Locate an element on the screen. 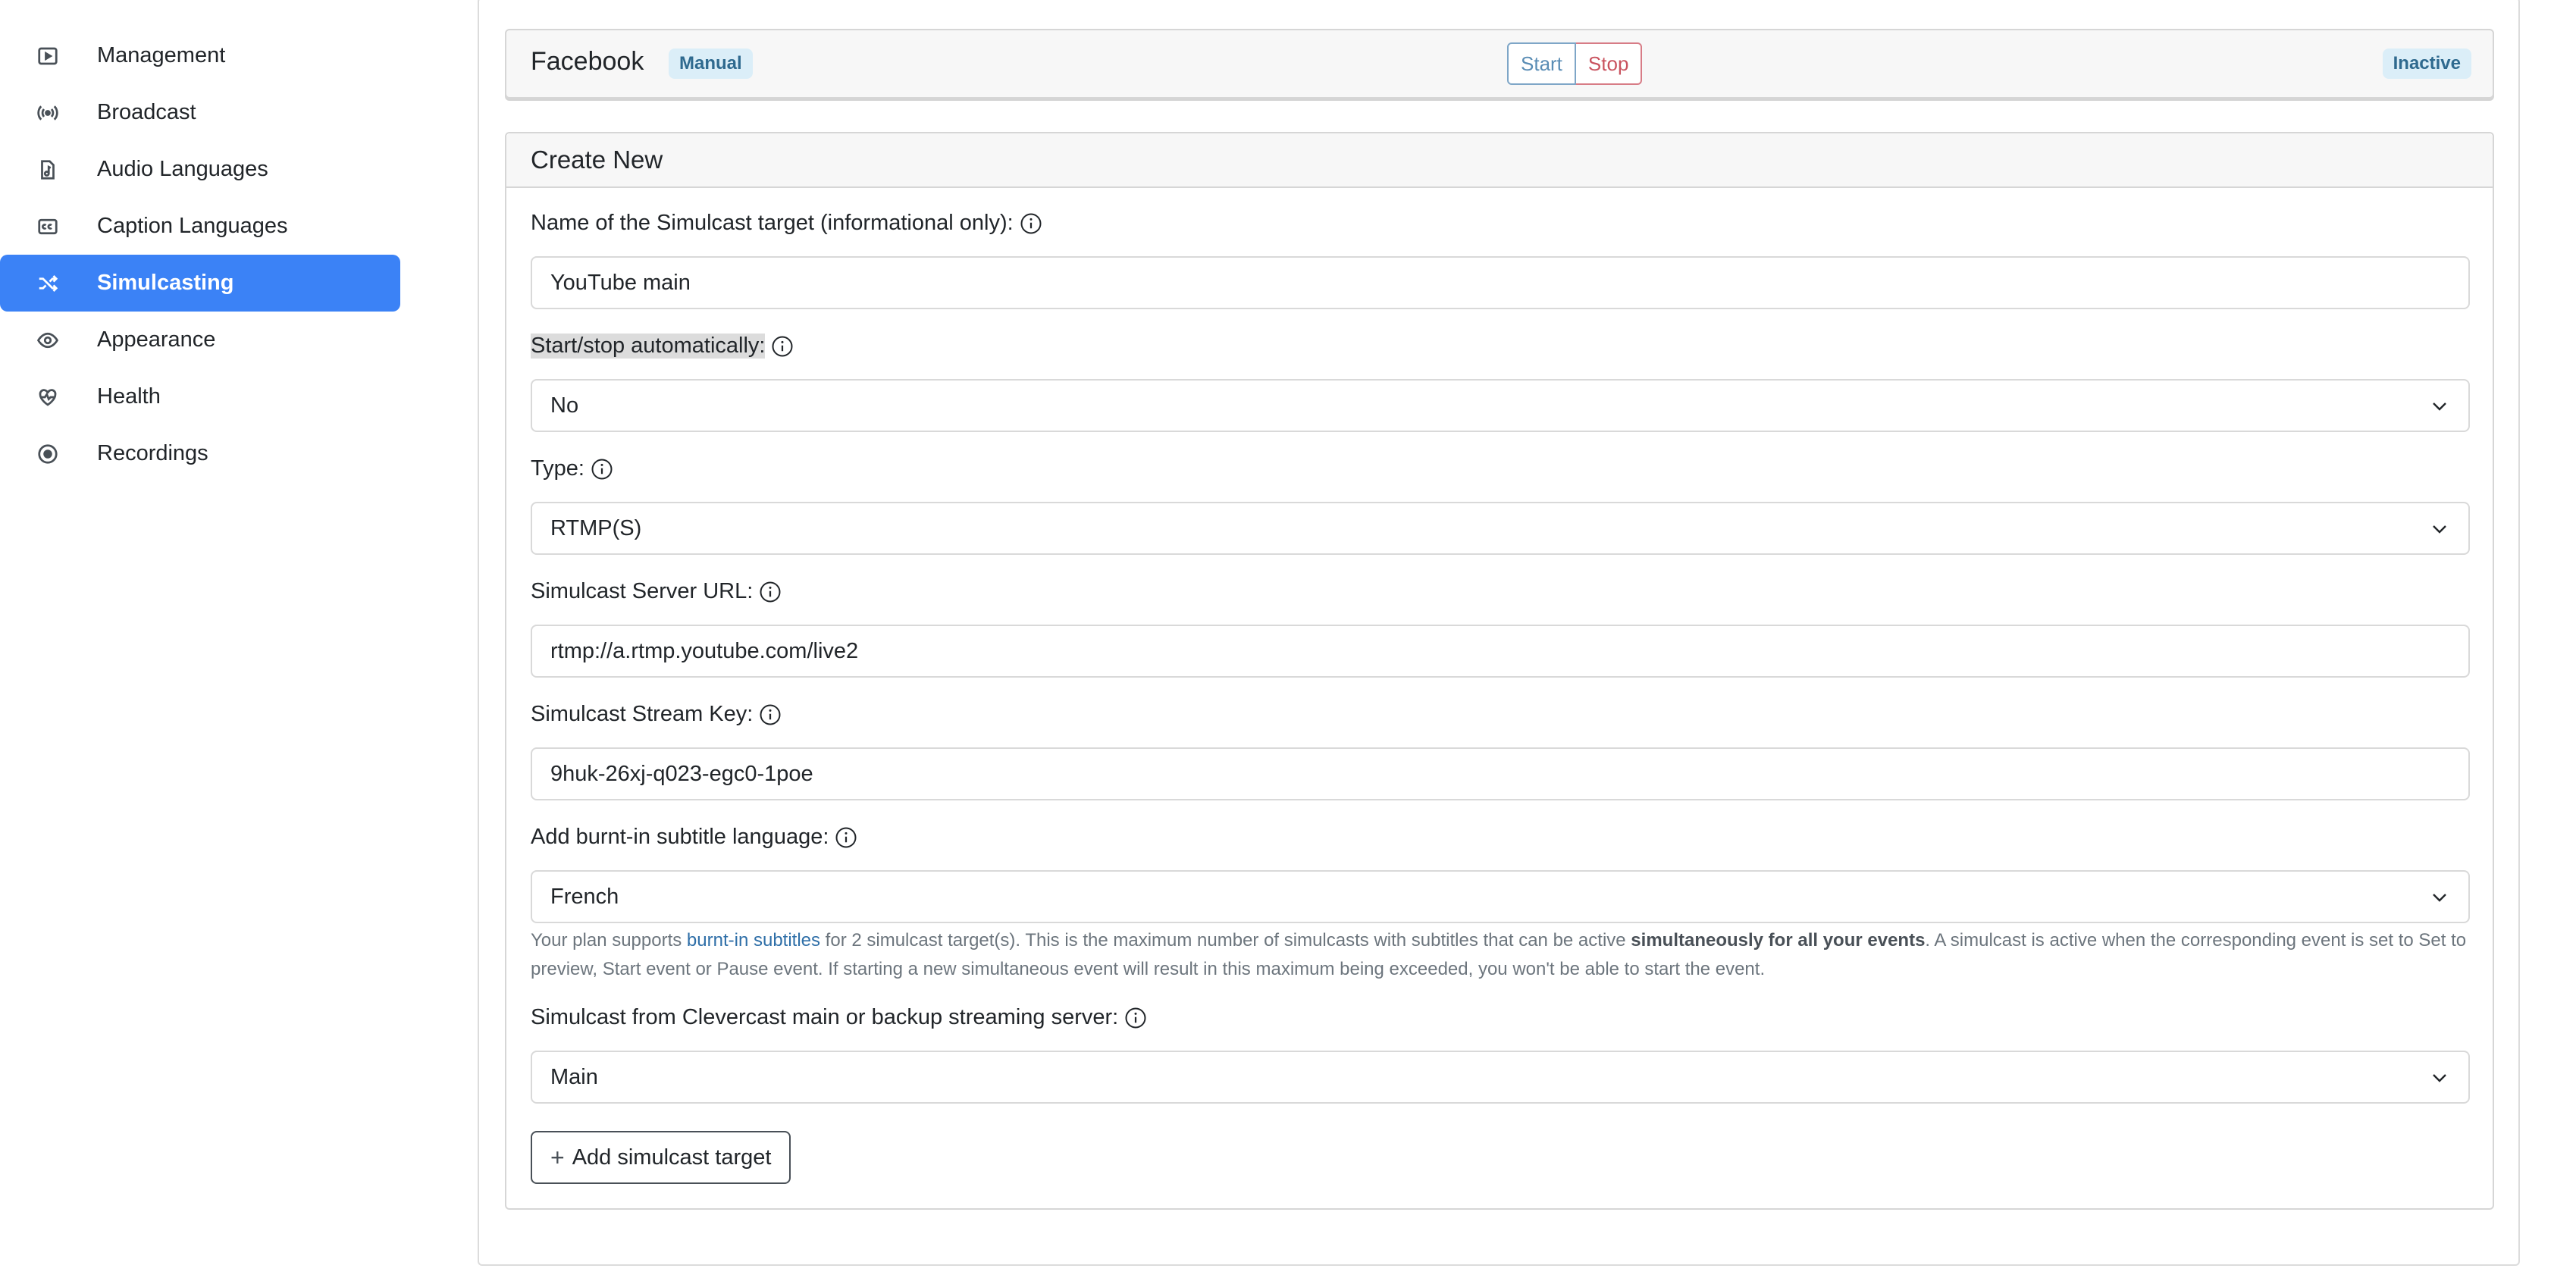  sidebar-item-caption-languages: Caption Languages is located at coordinates (200, 226).